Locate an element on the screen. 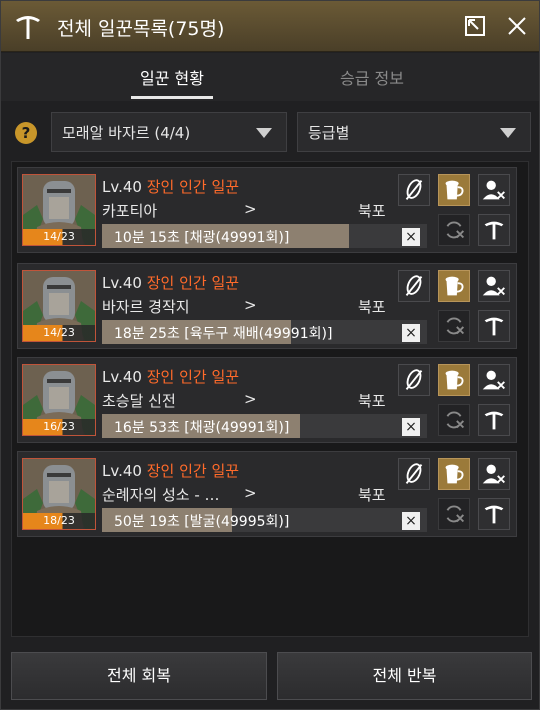  help-icon: ? is located at coordinates (26, 133).